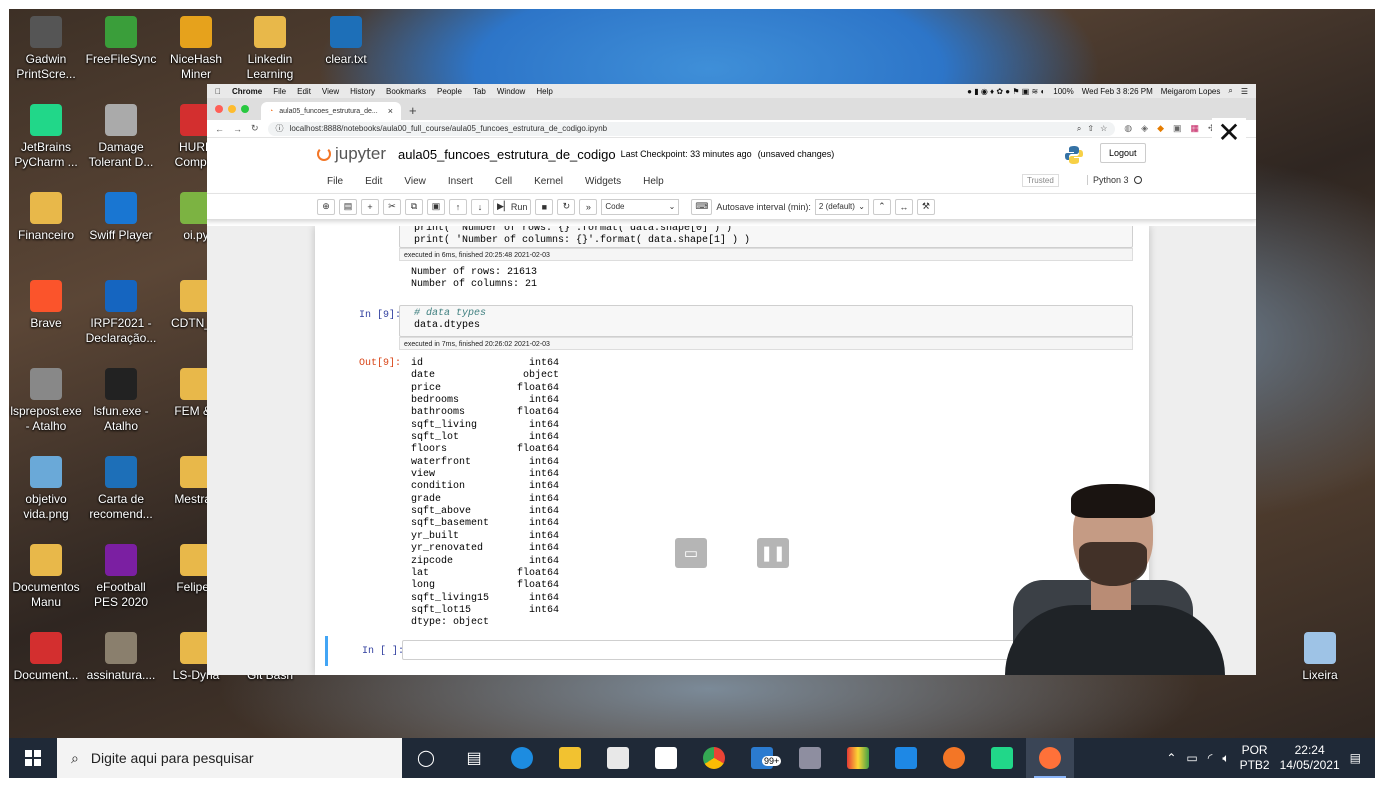 The width and height of the screenshot is (1383, 785). What do you see at coordinates (330, 91) in the screenshot?
I see `mac-menu-view: View` at bounding box center [330, 91].